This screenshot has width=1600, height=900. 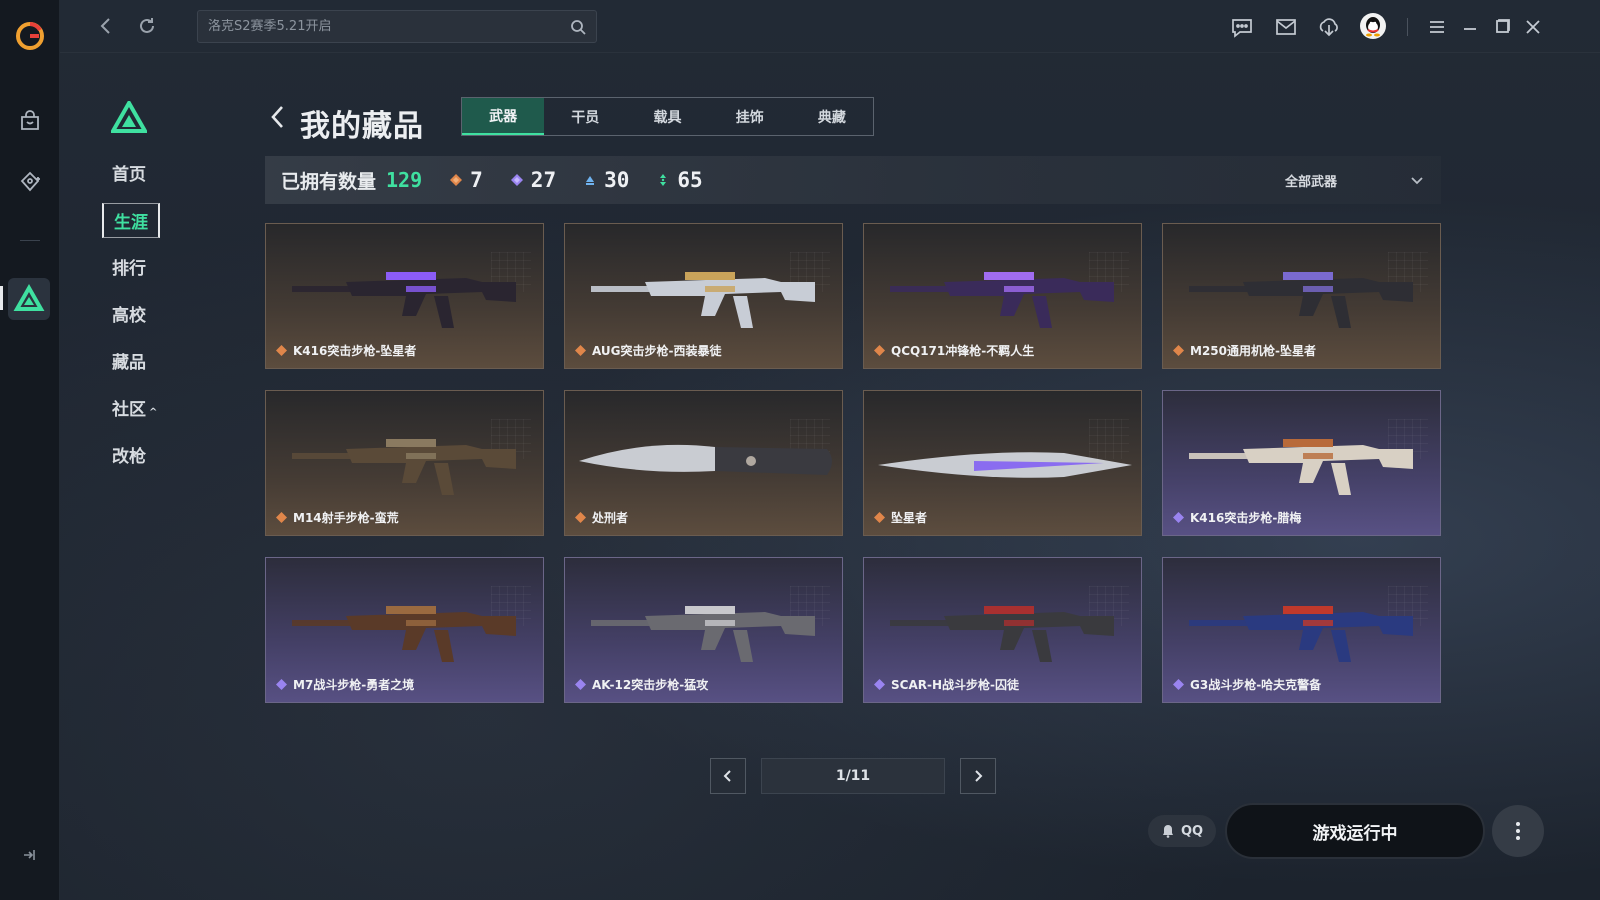 What do you see at coordinates (147, 26) in the screenshot?
I see `refresh-icon` at bounding box center [147, 26].